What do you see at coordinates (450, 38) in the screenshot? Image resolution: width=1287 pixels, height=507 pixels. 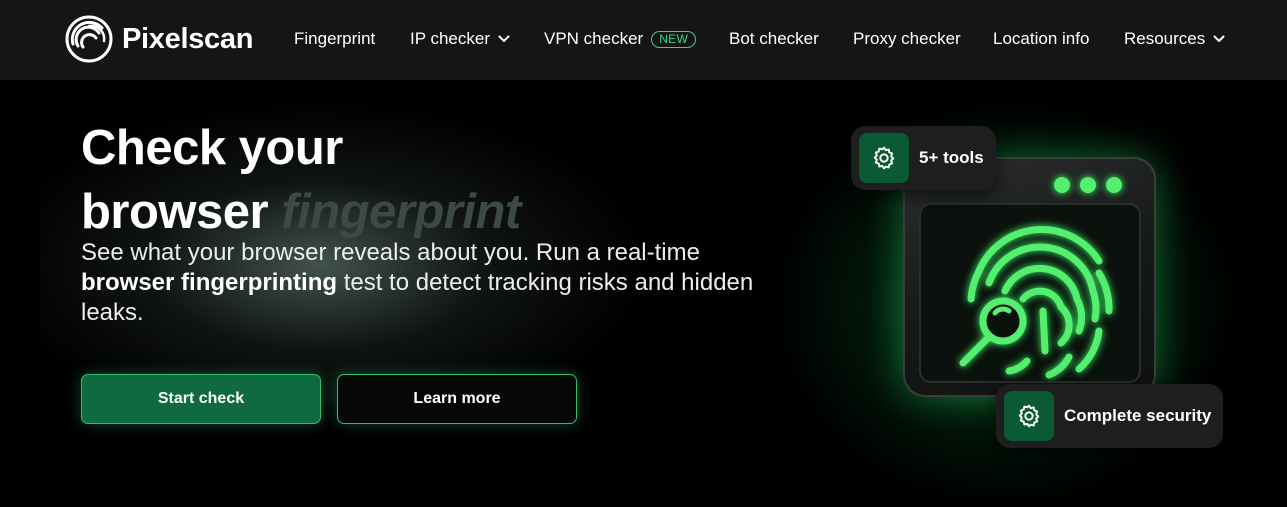 I see `nav-item-label: IP checker` at bounding box center [450, 38].